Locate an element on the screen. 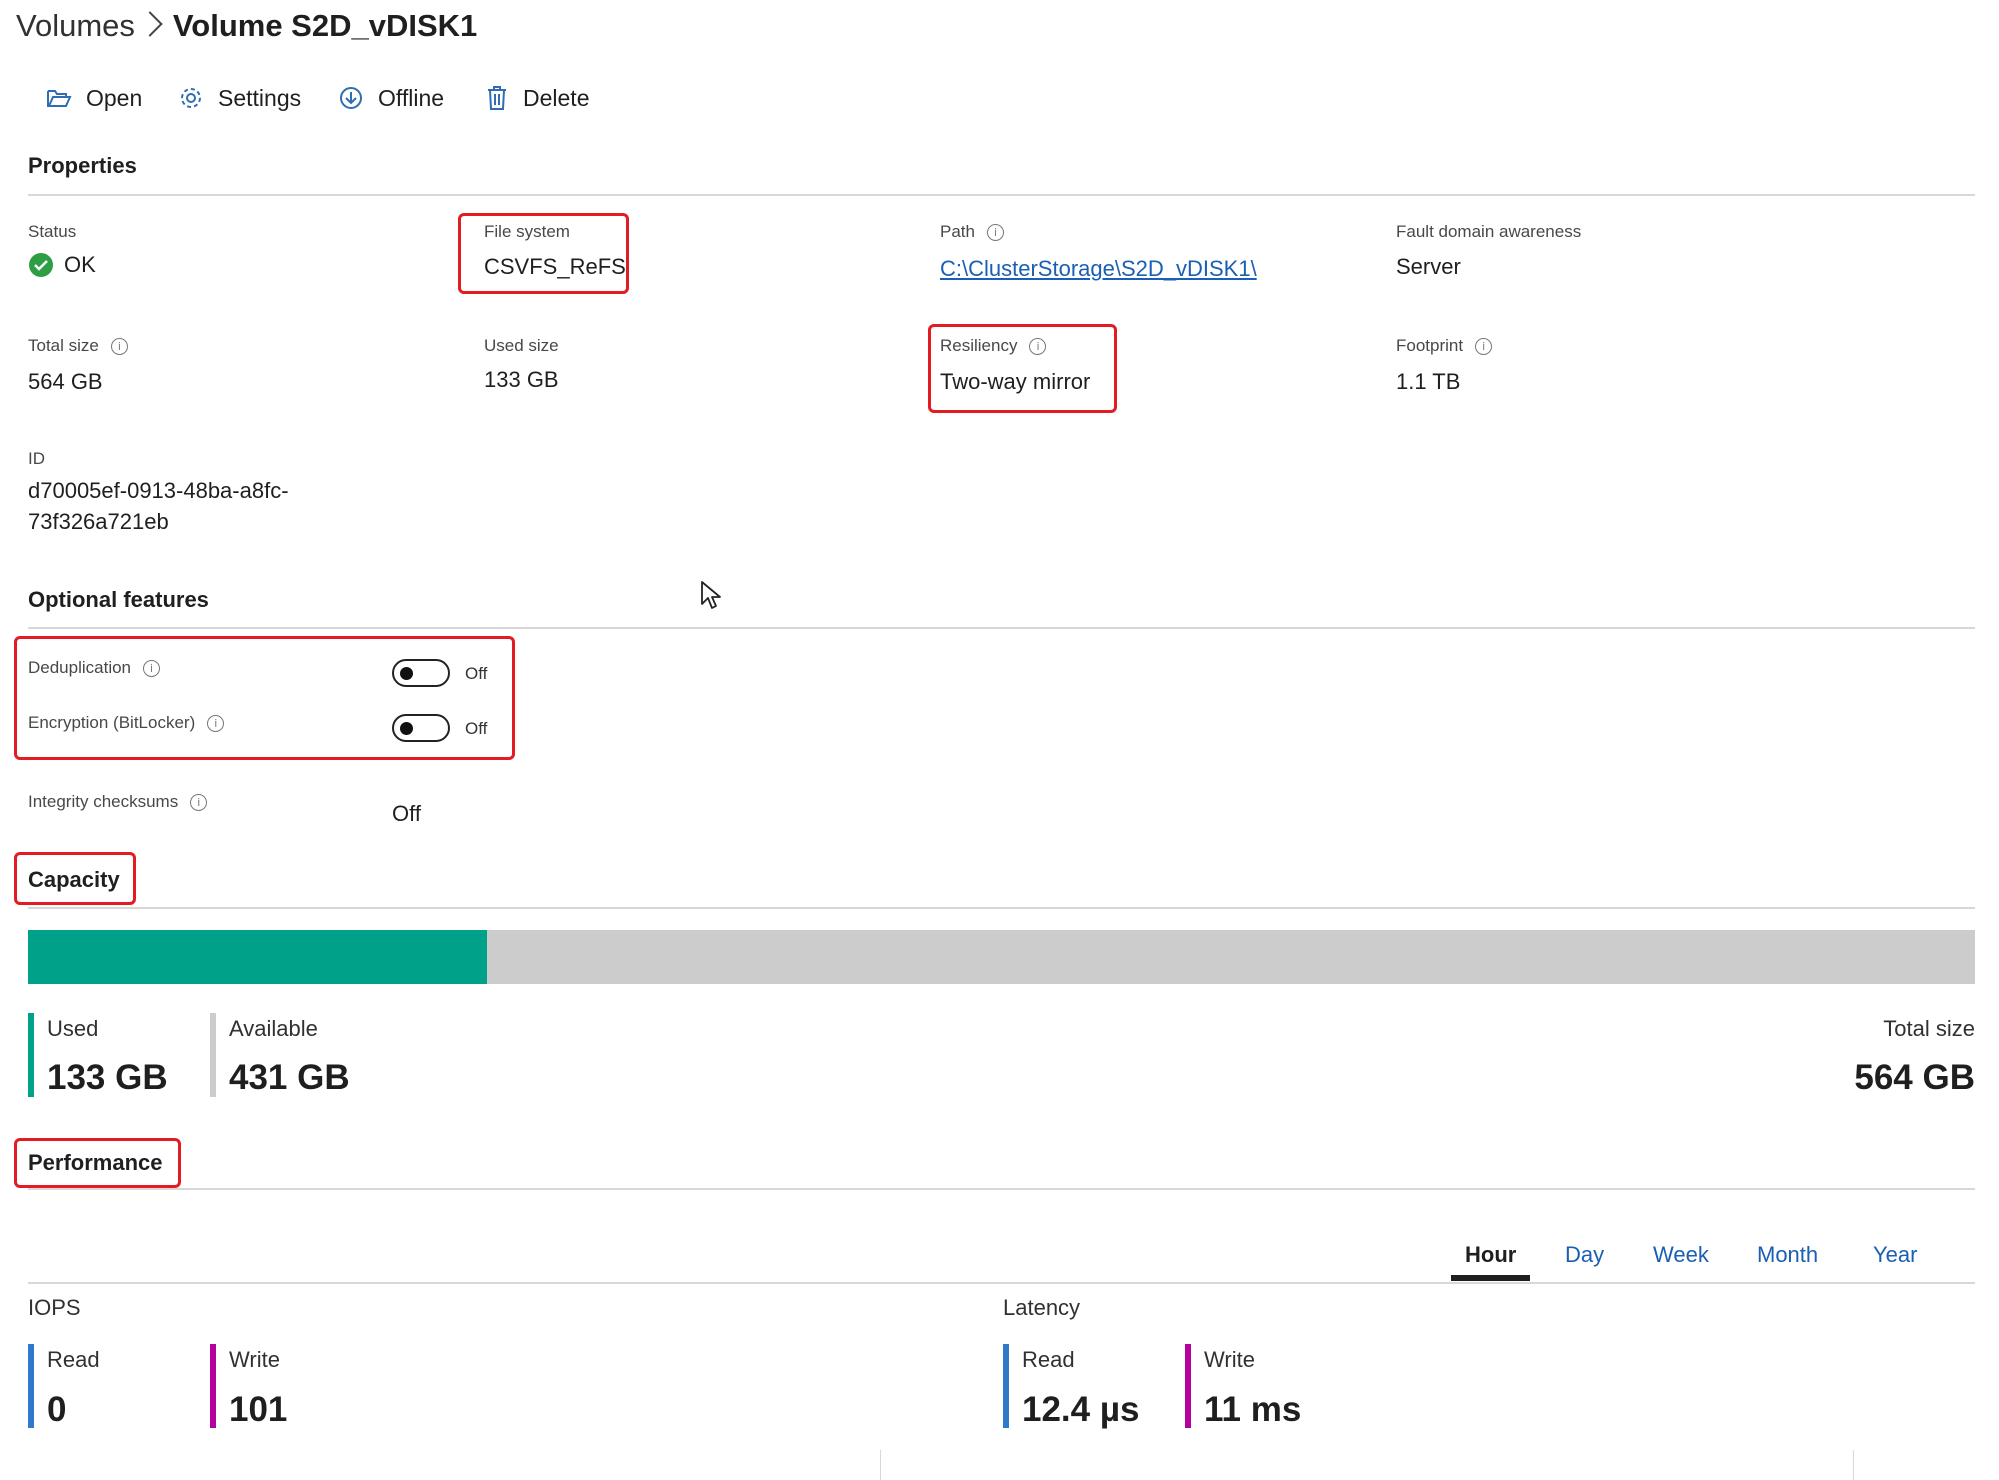 This screenshot has height=1480, width=1999. arrow-down-circle-icon is located at coordinates (351, 98).